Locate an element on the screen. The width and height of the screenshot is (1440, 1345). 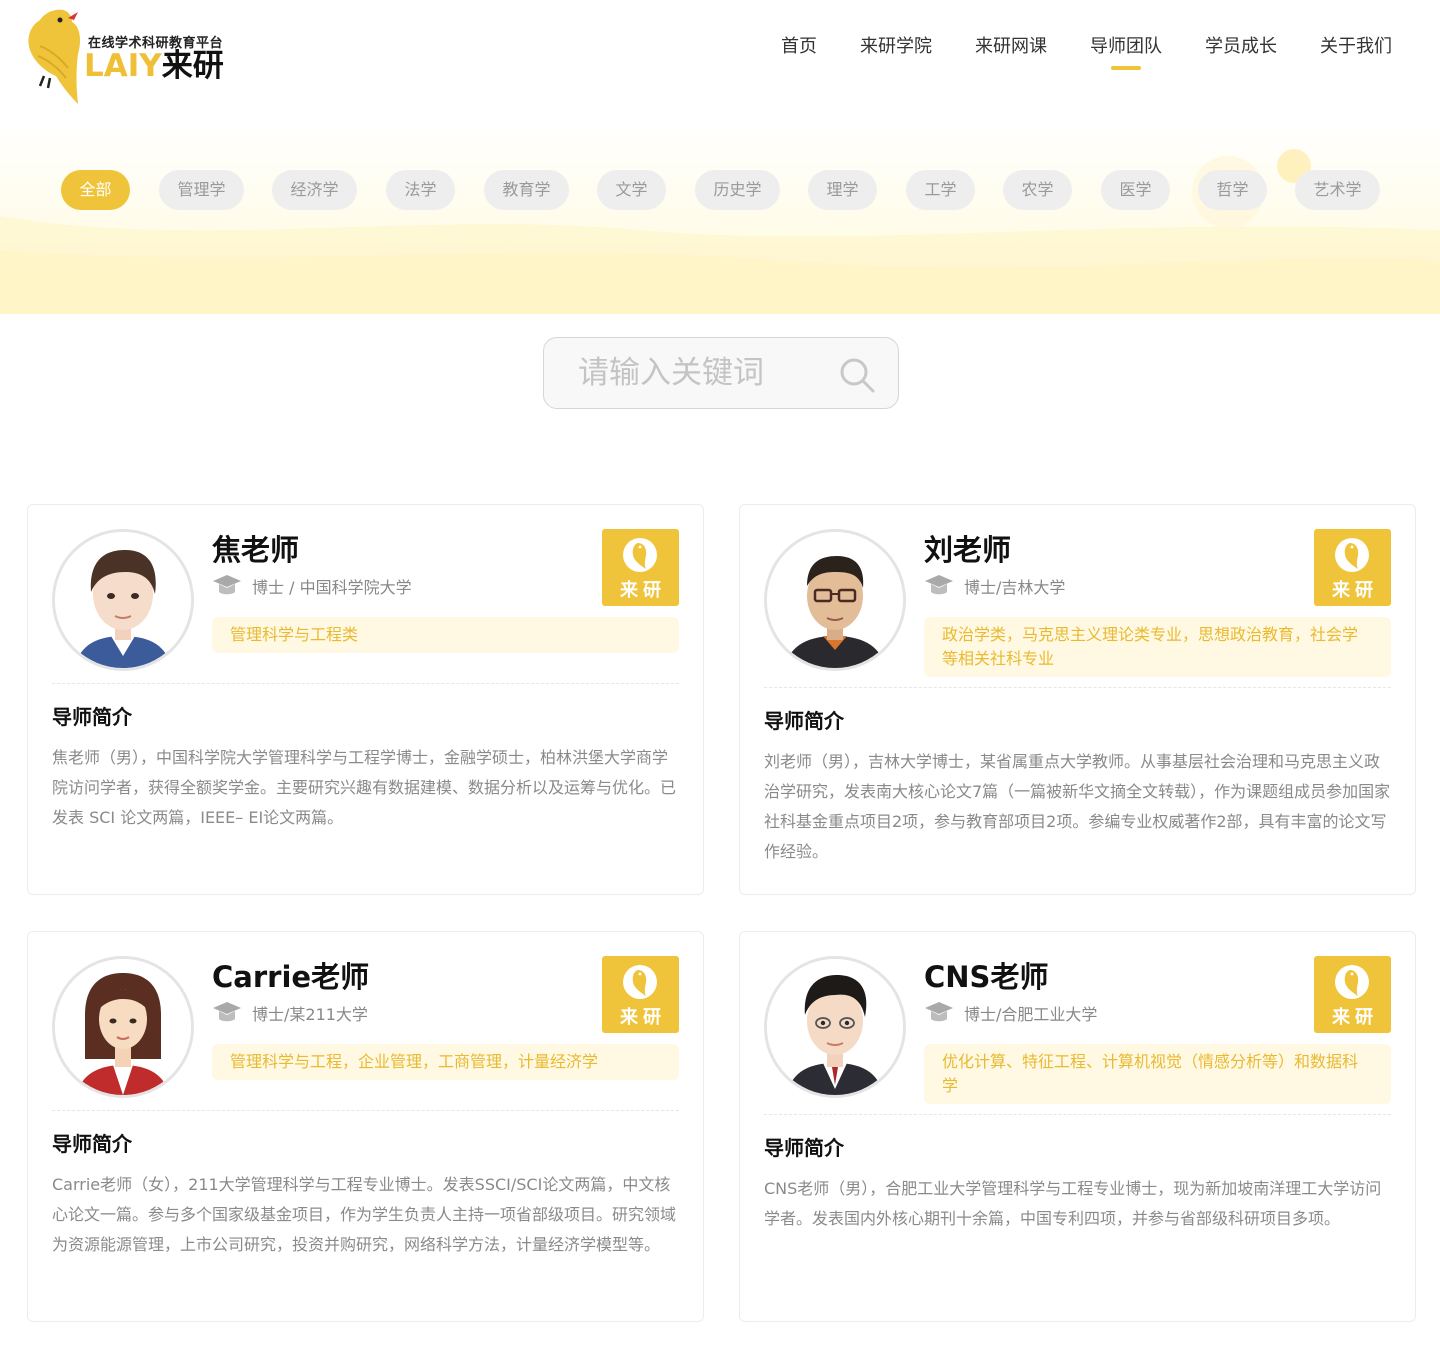
teacher-degree-text: 博士/吉林大学 is located at coordinates (1015, 587).